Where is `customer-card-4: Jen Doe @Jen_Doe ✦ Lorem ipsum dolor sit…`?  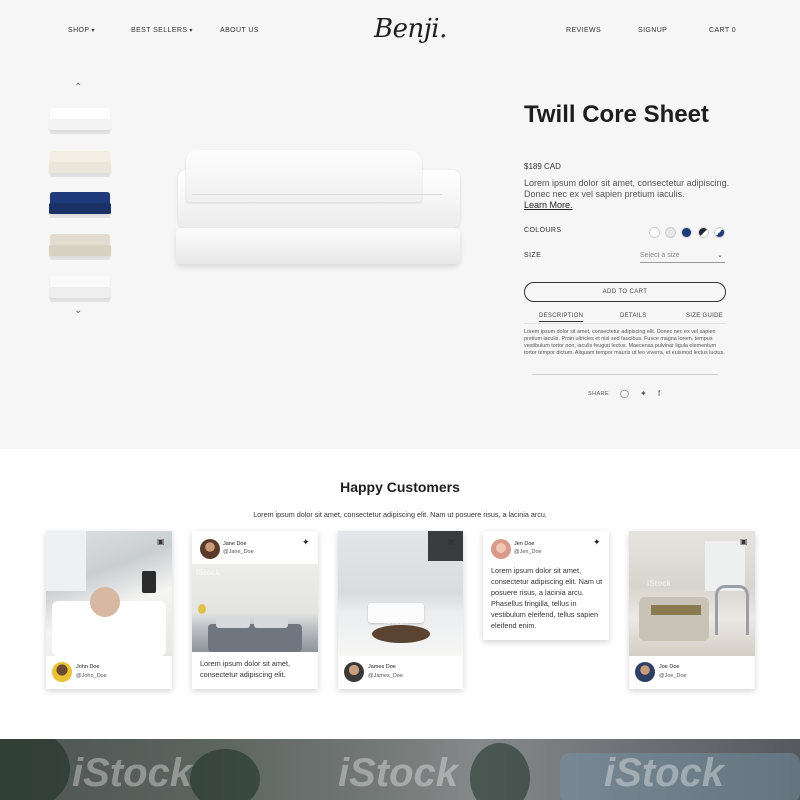
customer-card-4: Jen Doe @Jen_Doe ✦ Lorem ipsum dolor sit… is located at coordinates (546, 585).